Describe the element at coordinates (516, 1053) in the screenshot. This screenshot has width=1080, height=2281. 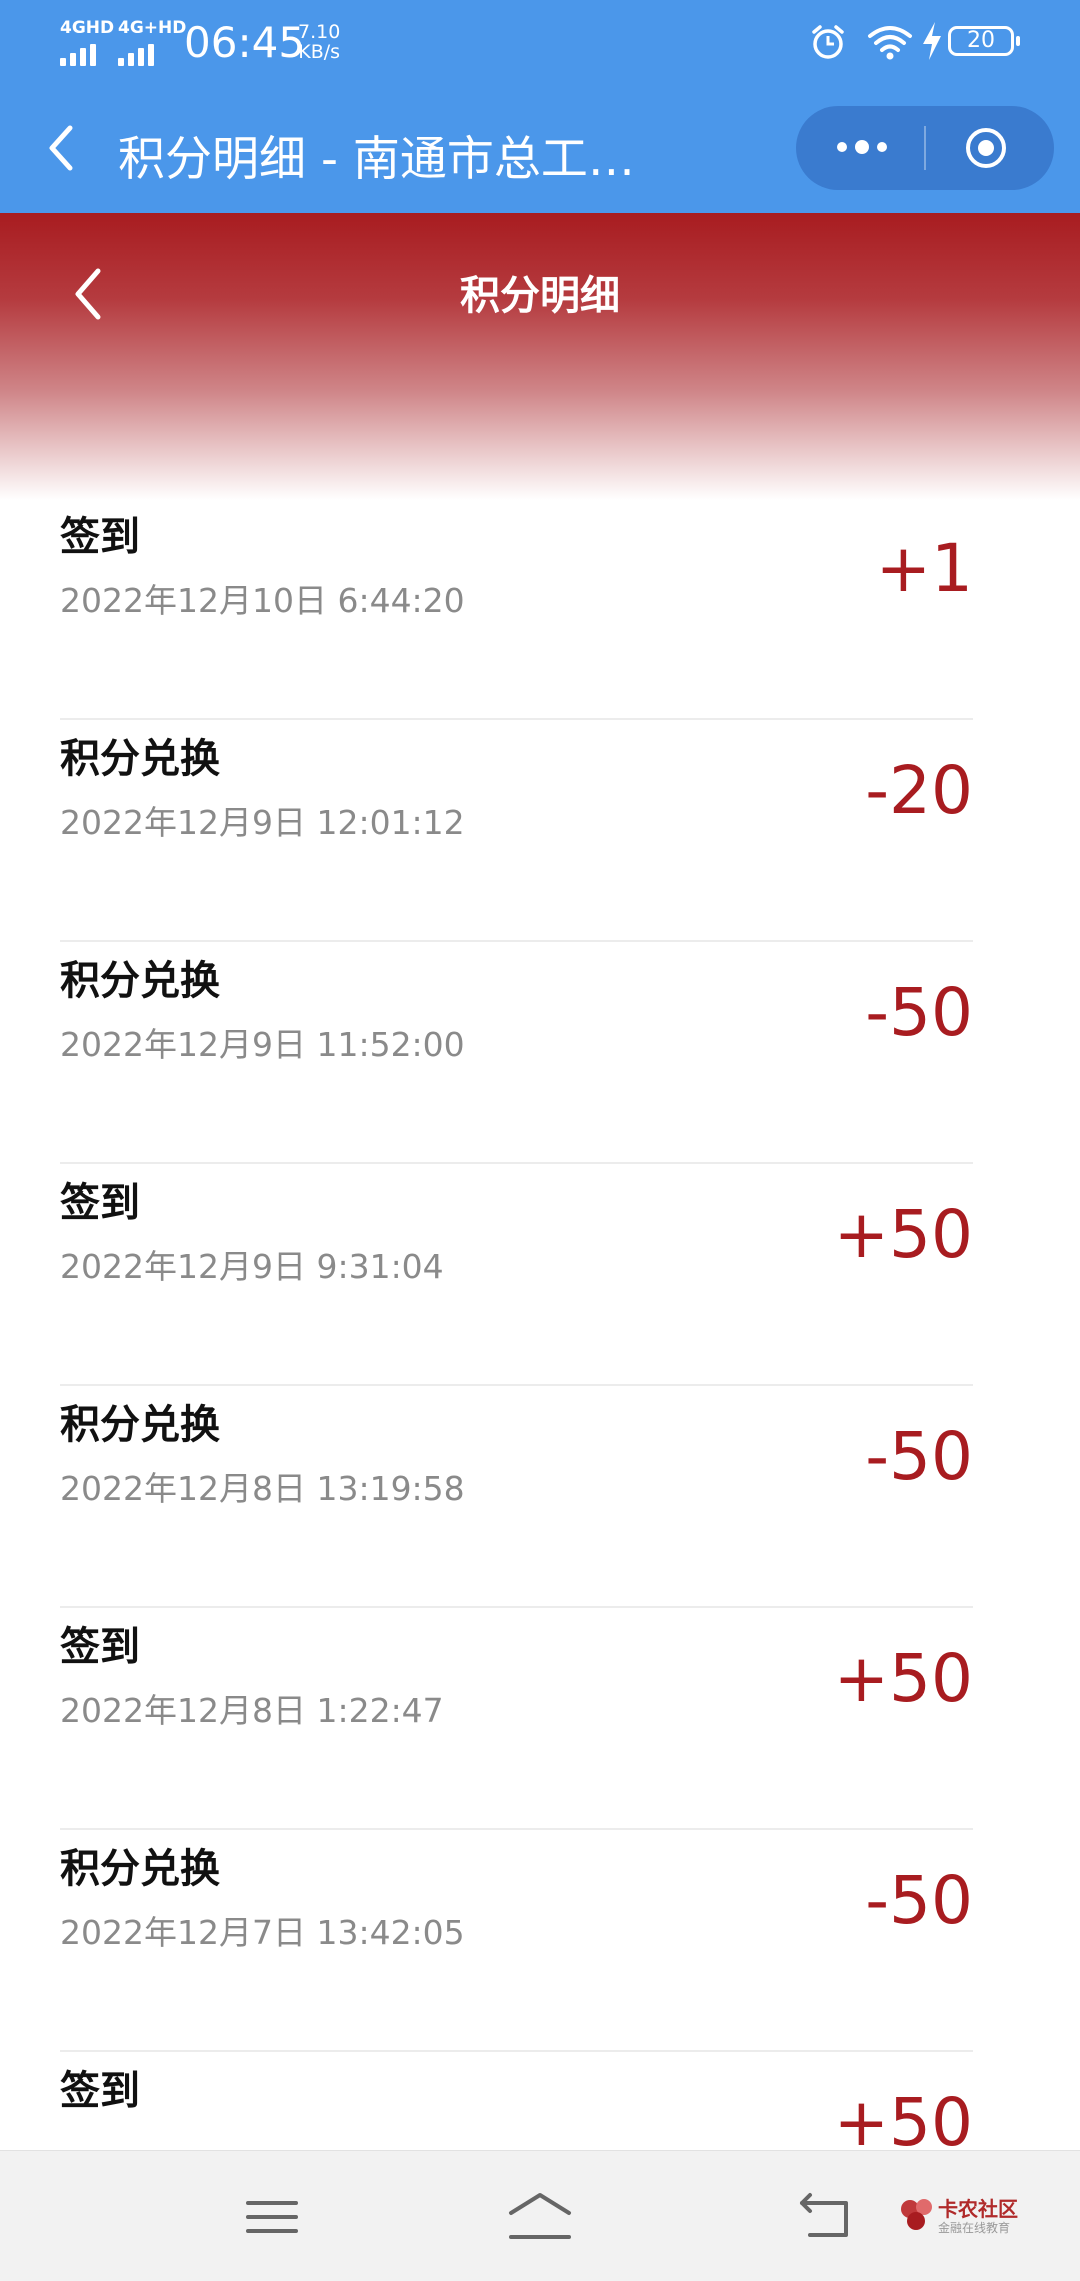
I see `list-item: 积分兑换 2022年12月9日 11:52:00 -50` at that location.